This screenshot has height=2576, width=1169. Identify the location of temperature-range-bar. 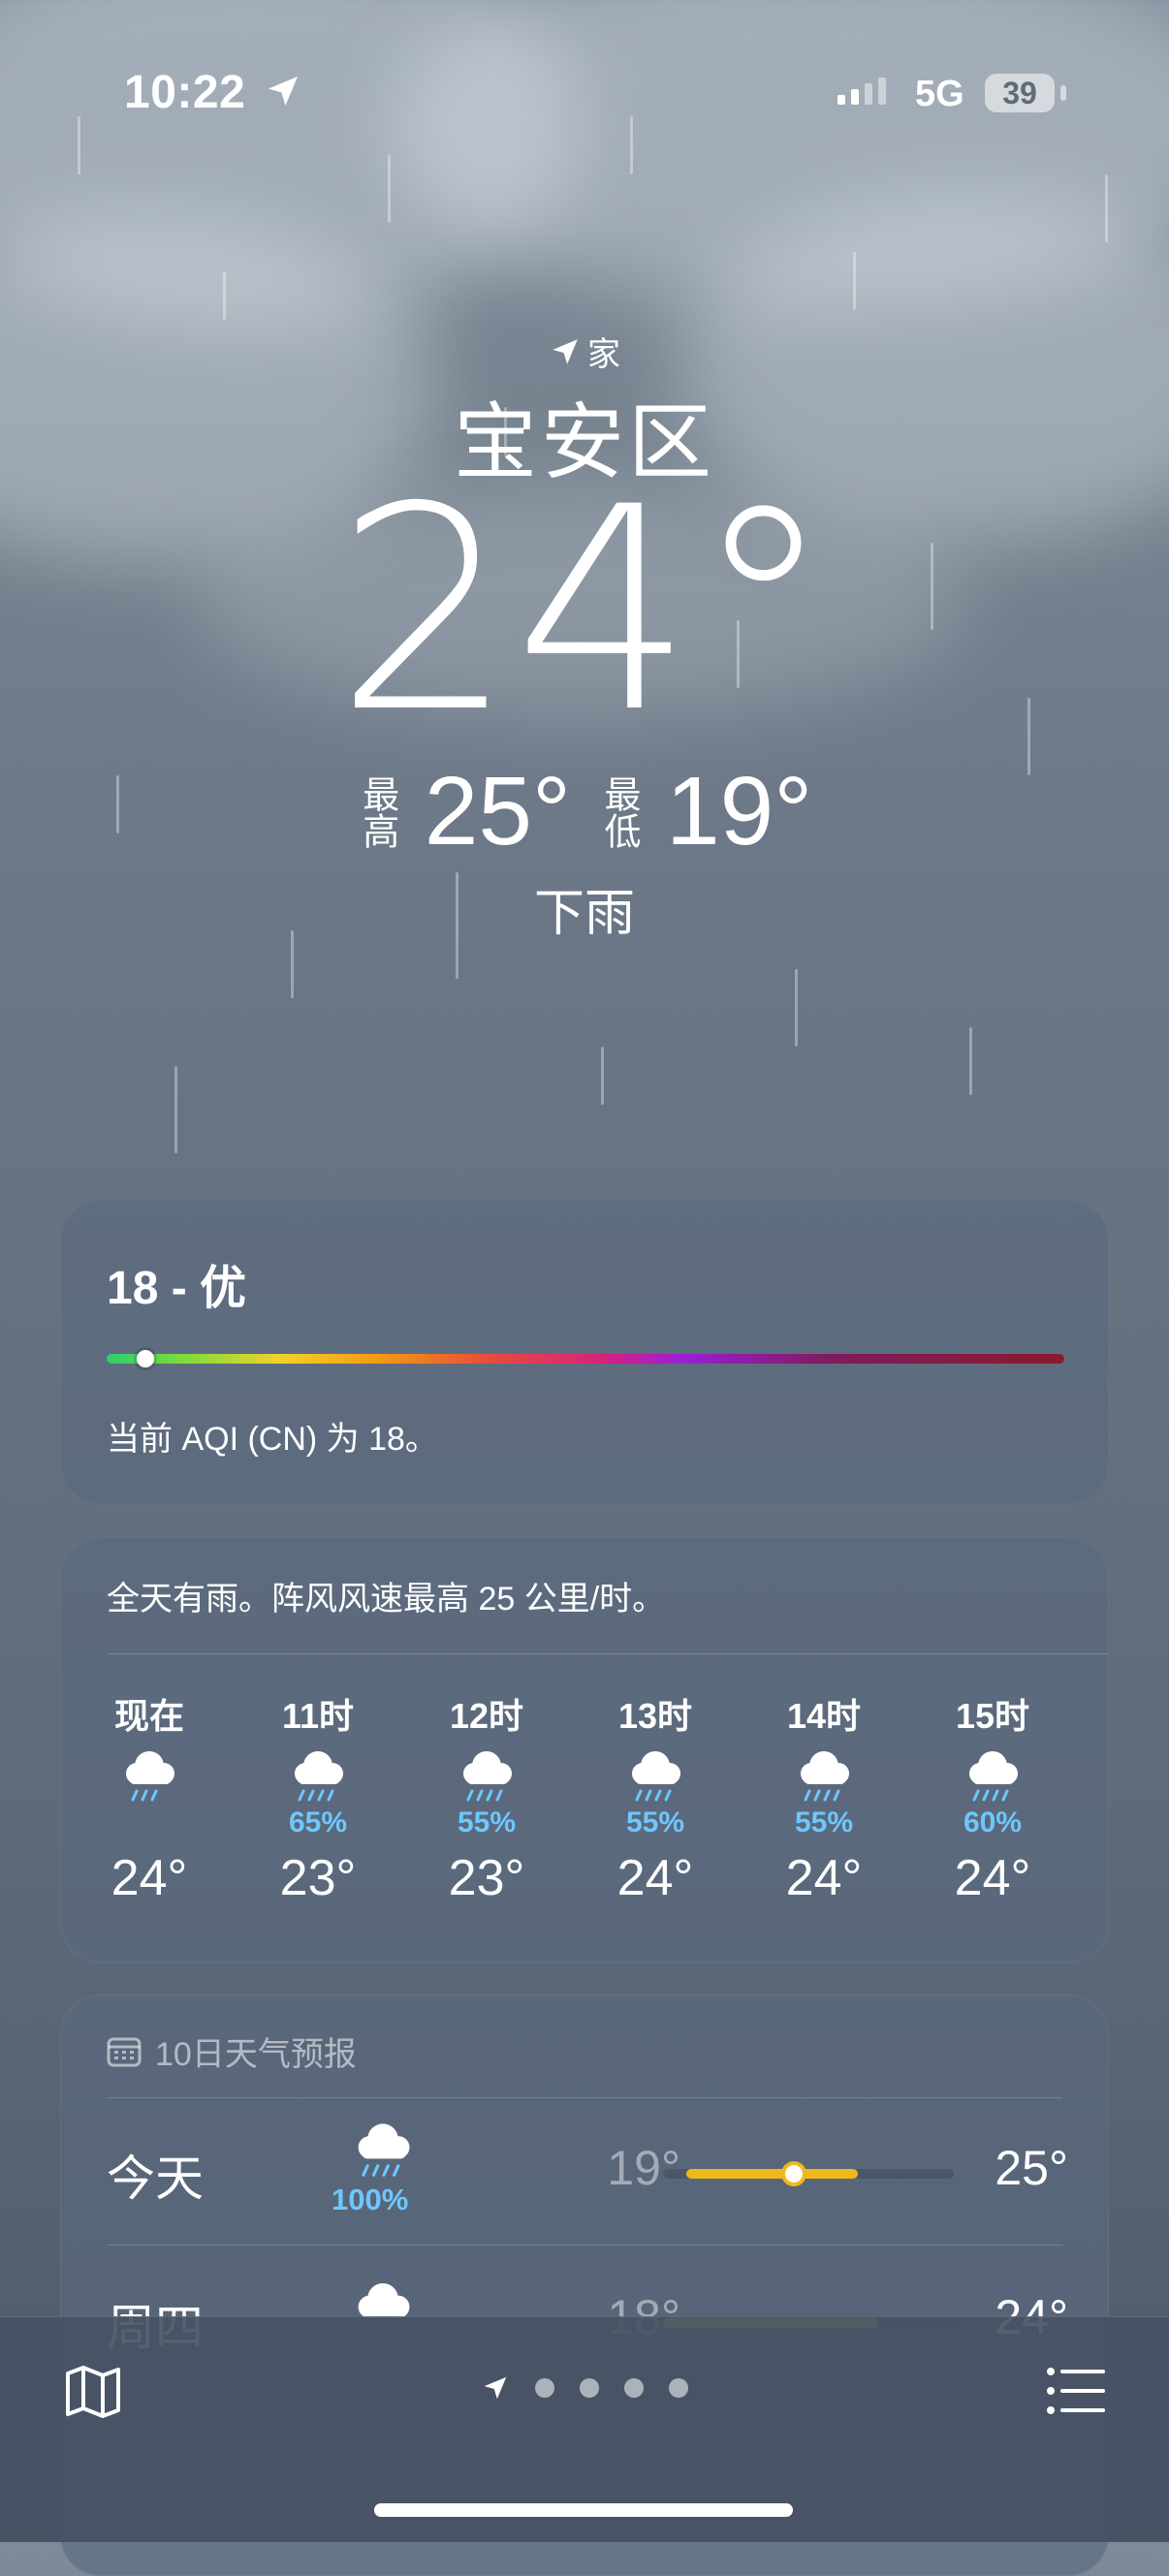
(772, 2174).